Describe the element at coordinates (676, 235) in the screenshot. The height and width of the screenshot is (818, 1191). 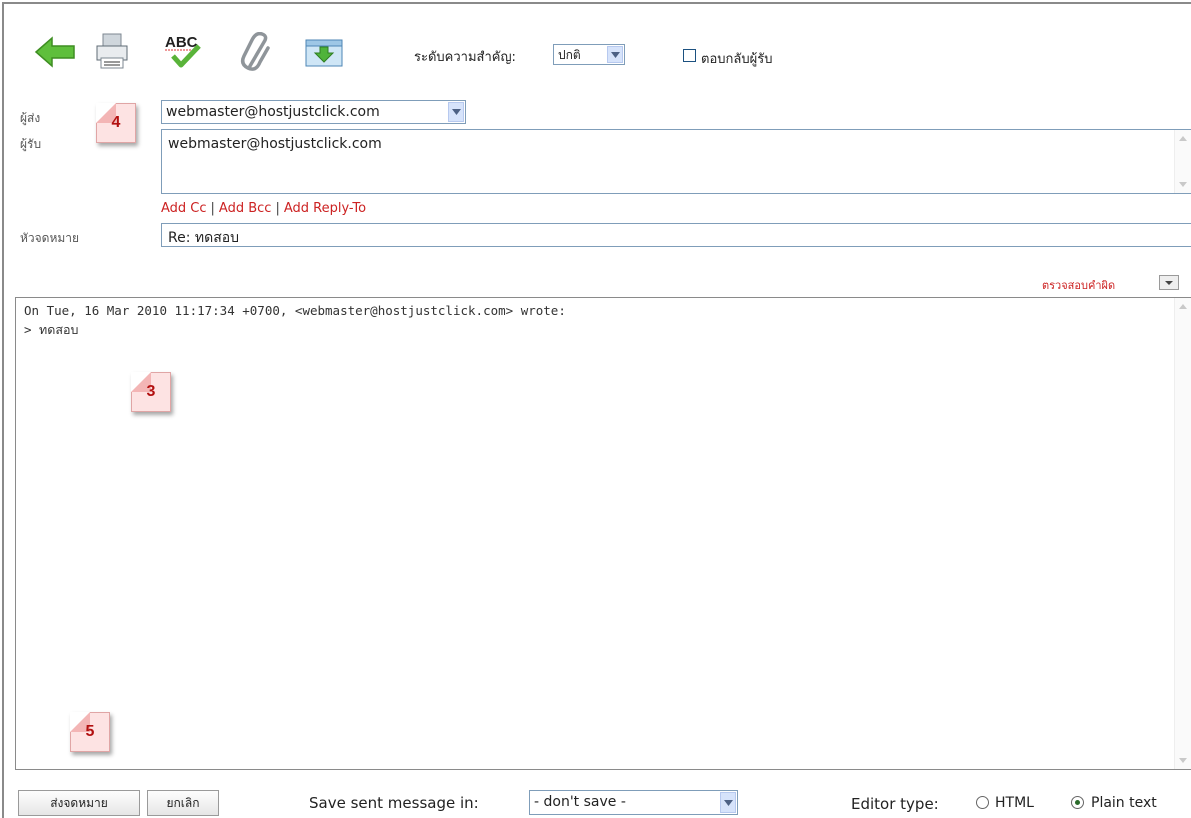
I see `subject-field: Re: ทดสอบ` at that location.